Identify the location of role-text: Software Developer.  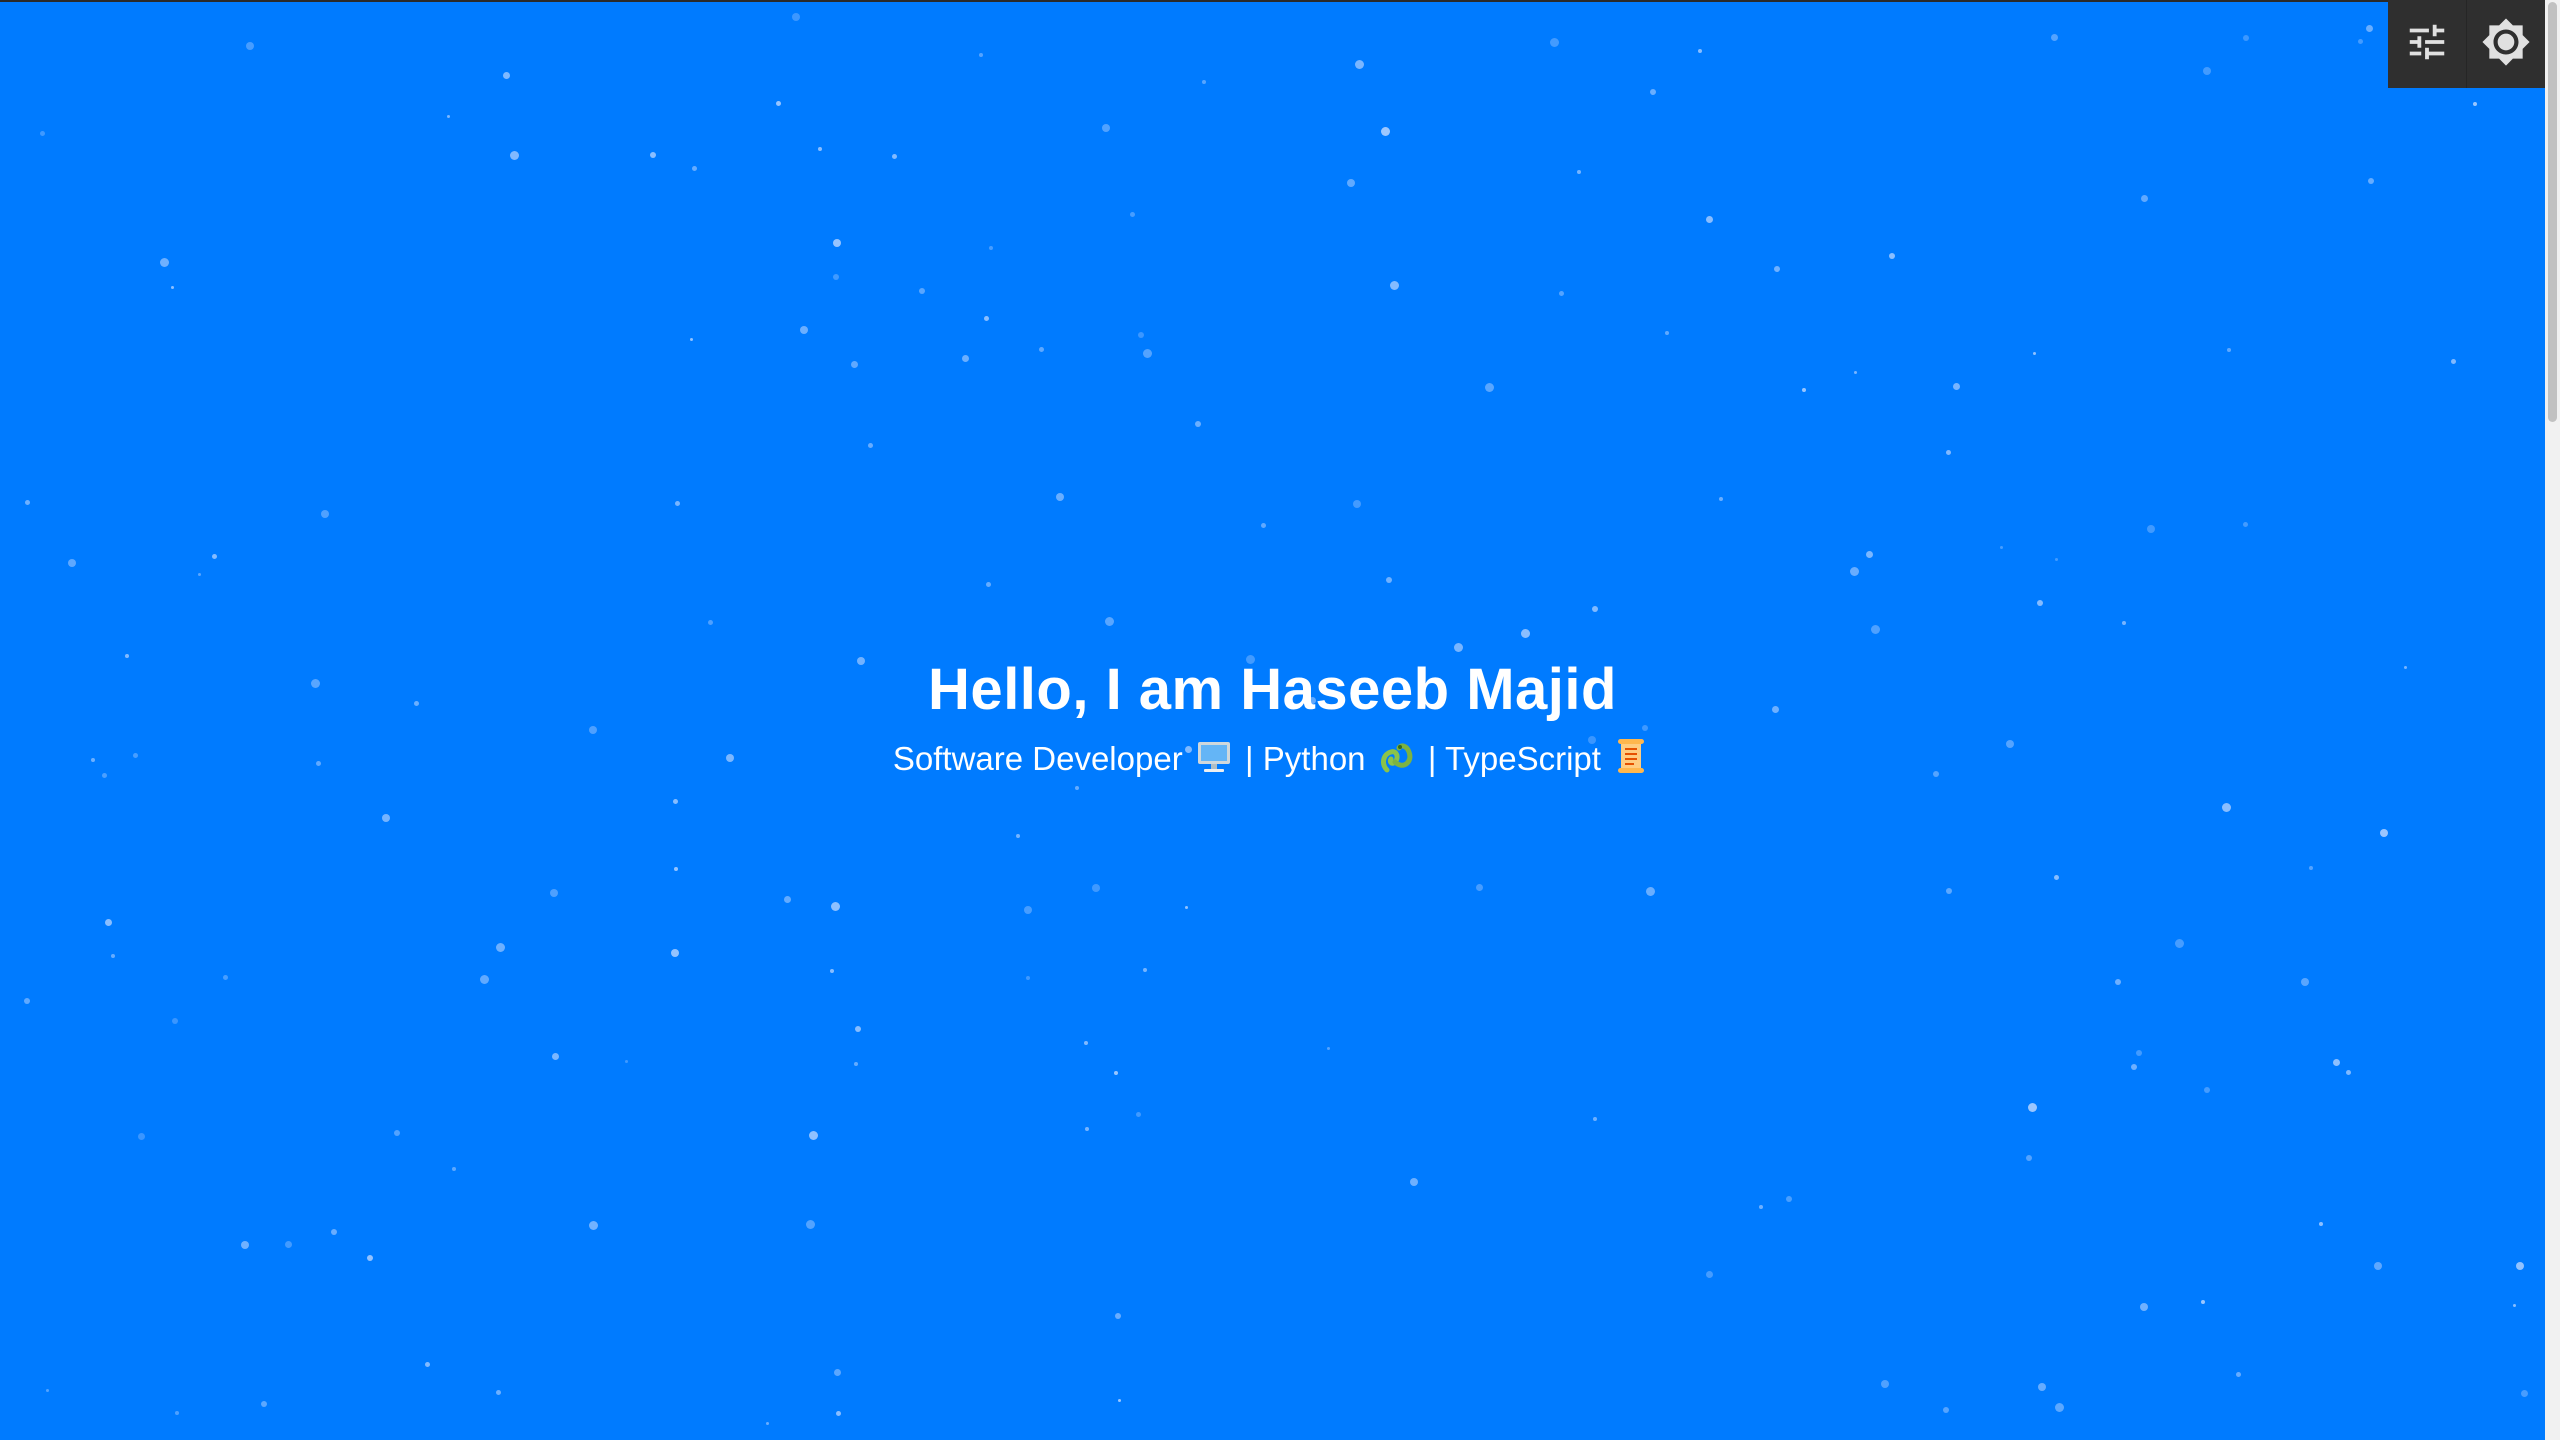
(1037, 758).